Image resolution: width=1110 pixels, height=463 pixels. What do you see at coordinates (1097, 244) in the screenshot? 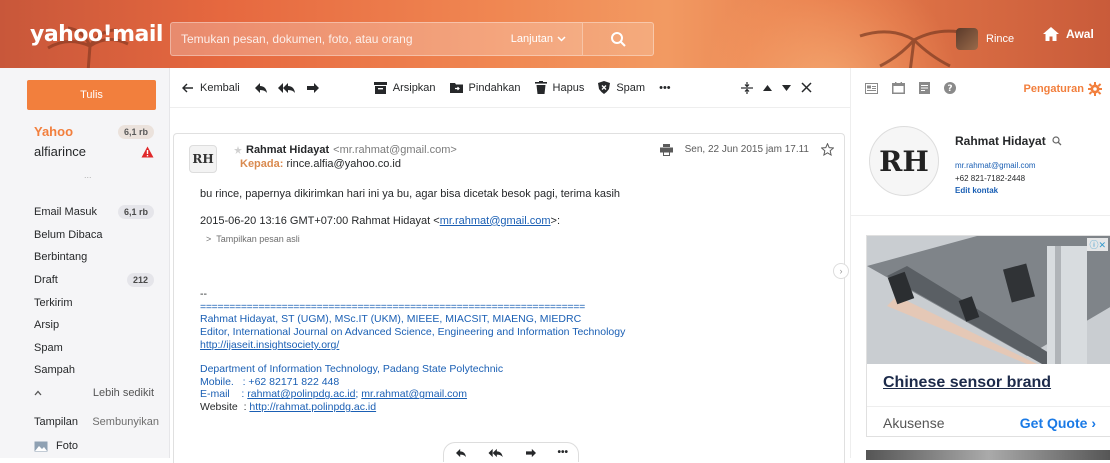
I see `ad-choices-icon: ⓘ✕` at bounding box center [1097, 244].